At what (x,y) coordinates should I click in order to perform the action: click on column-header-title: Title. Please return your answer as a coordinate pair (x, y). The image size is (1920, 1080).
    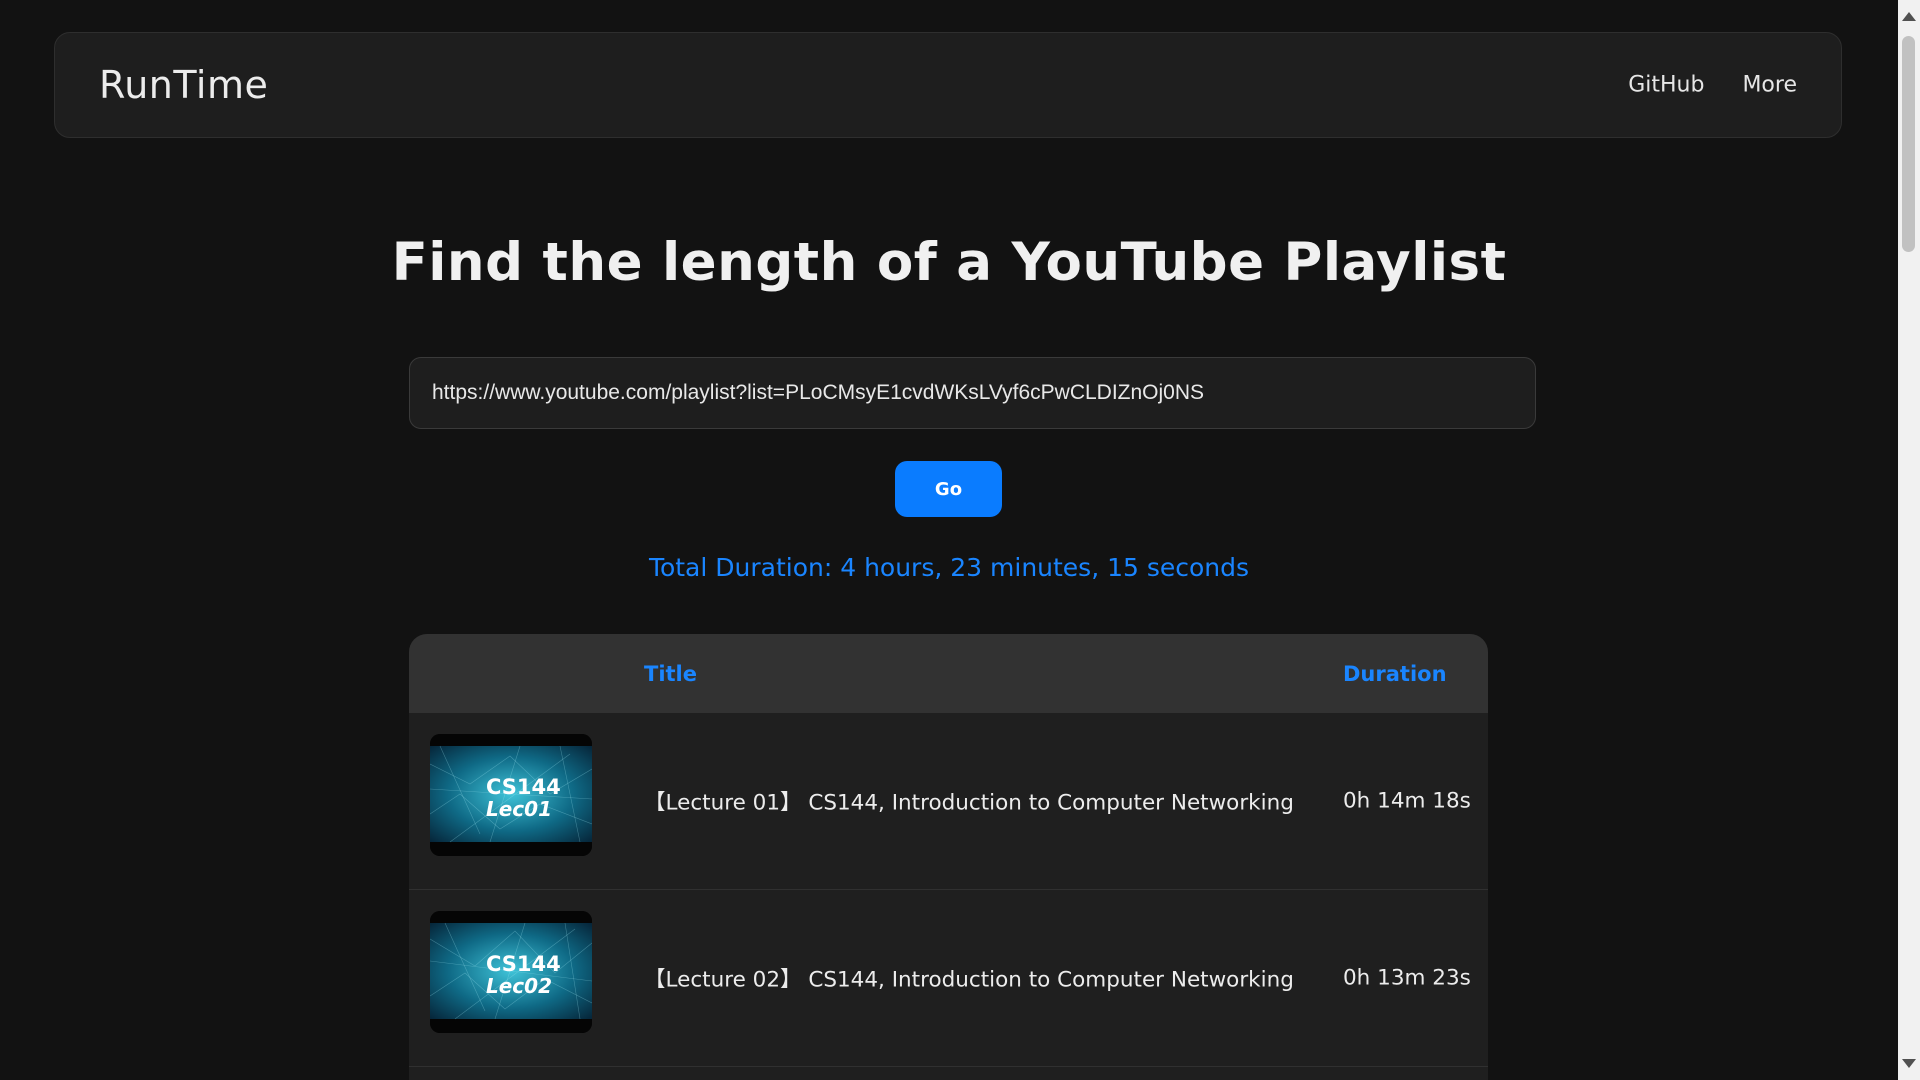
    Looking at the image, I should click on (671, 673).